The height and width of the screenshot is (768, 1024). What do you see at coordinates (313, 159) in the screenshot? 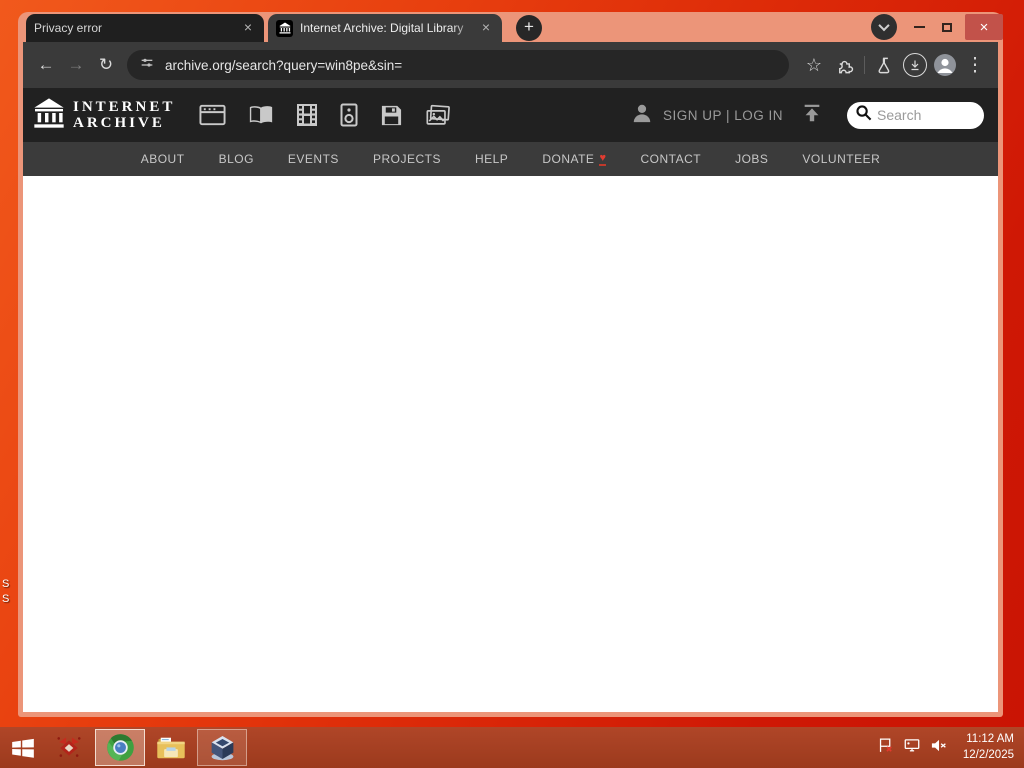
I see `nav-events: EVENTS` at bounding box center [313, 159].